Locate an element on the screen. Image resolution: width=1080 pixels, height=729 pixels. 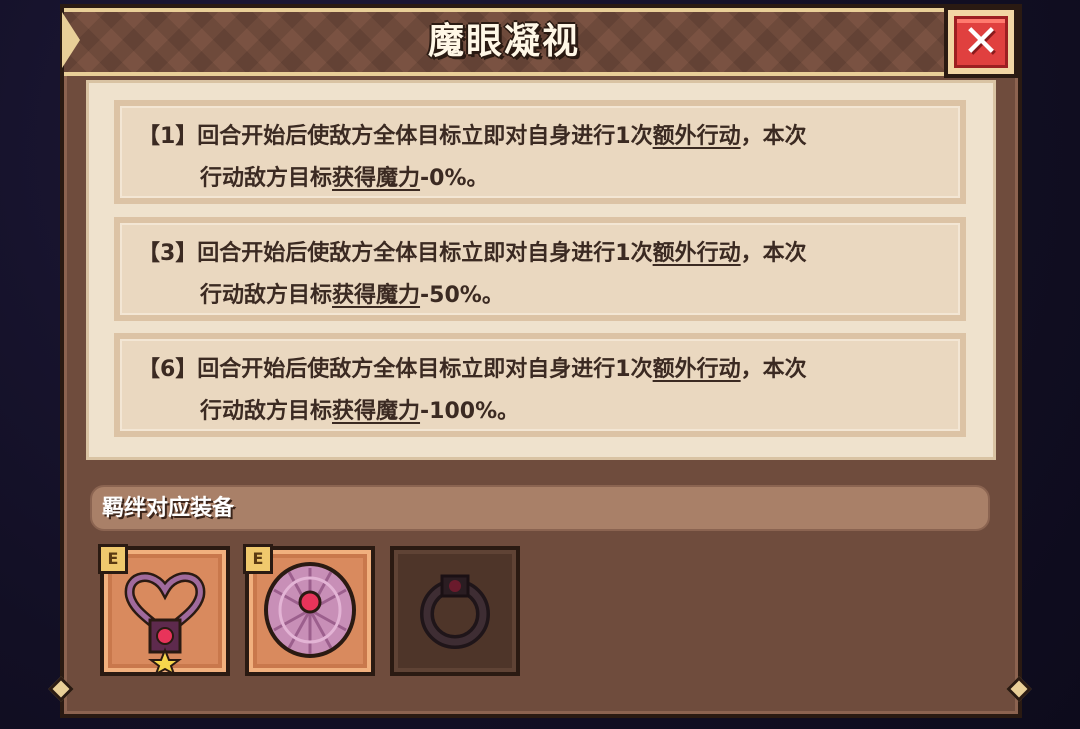
dark-ring-icon is located at coordinates (455, 611).